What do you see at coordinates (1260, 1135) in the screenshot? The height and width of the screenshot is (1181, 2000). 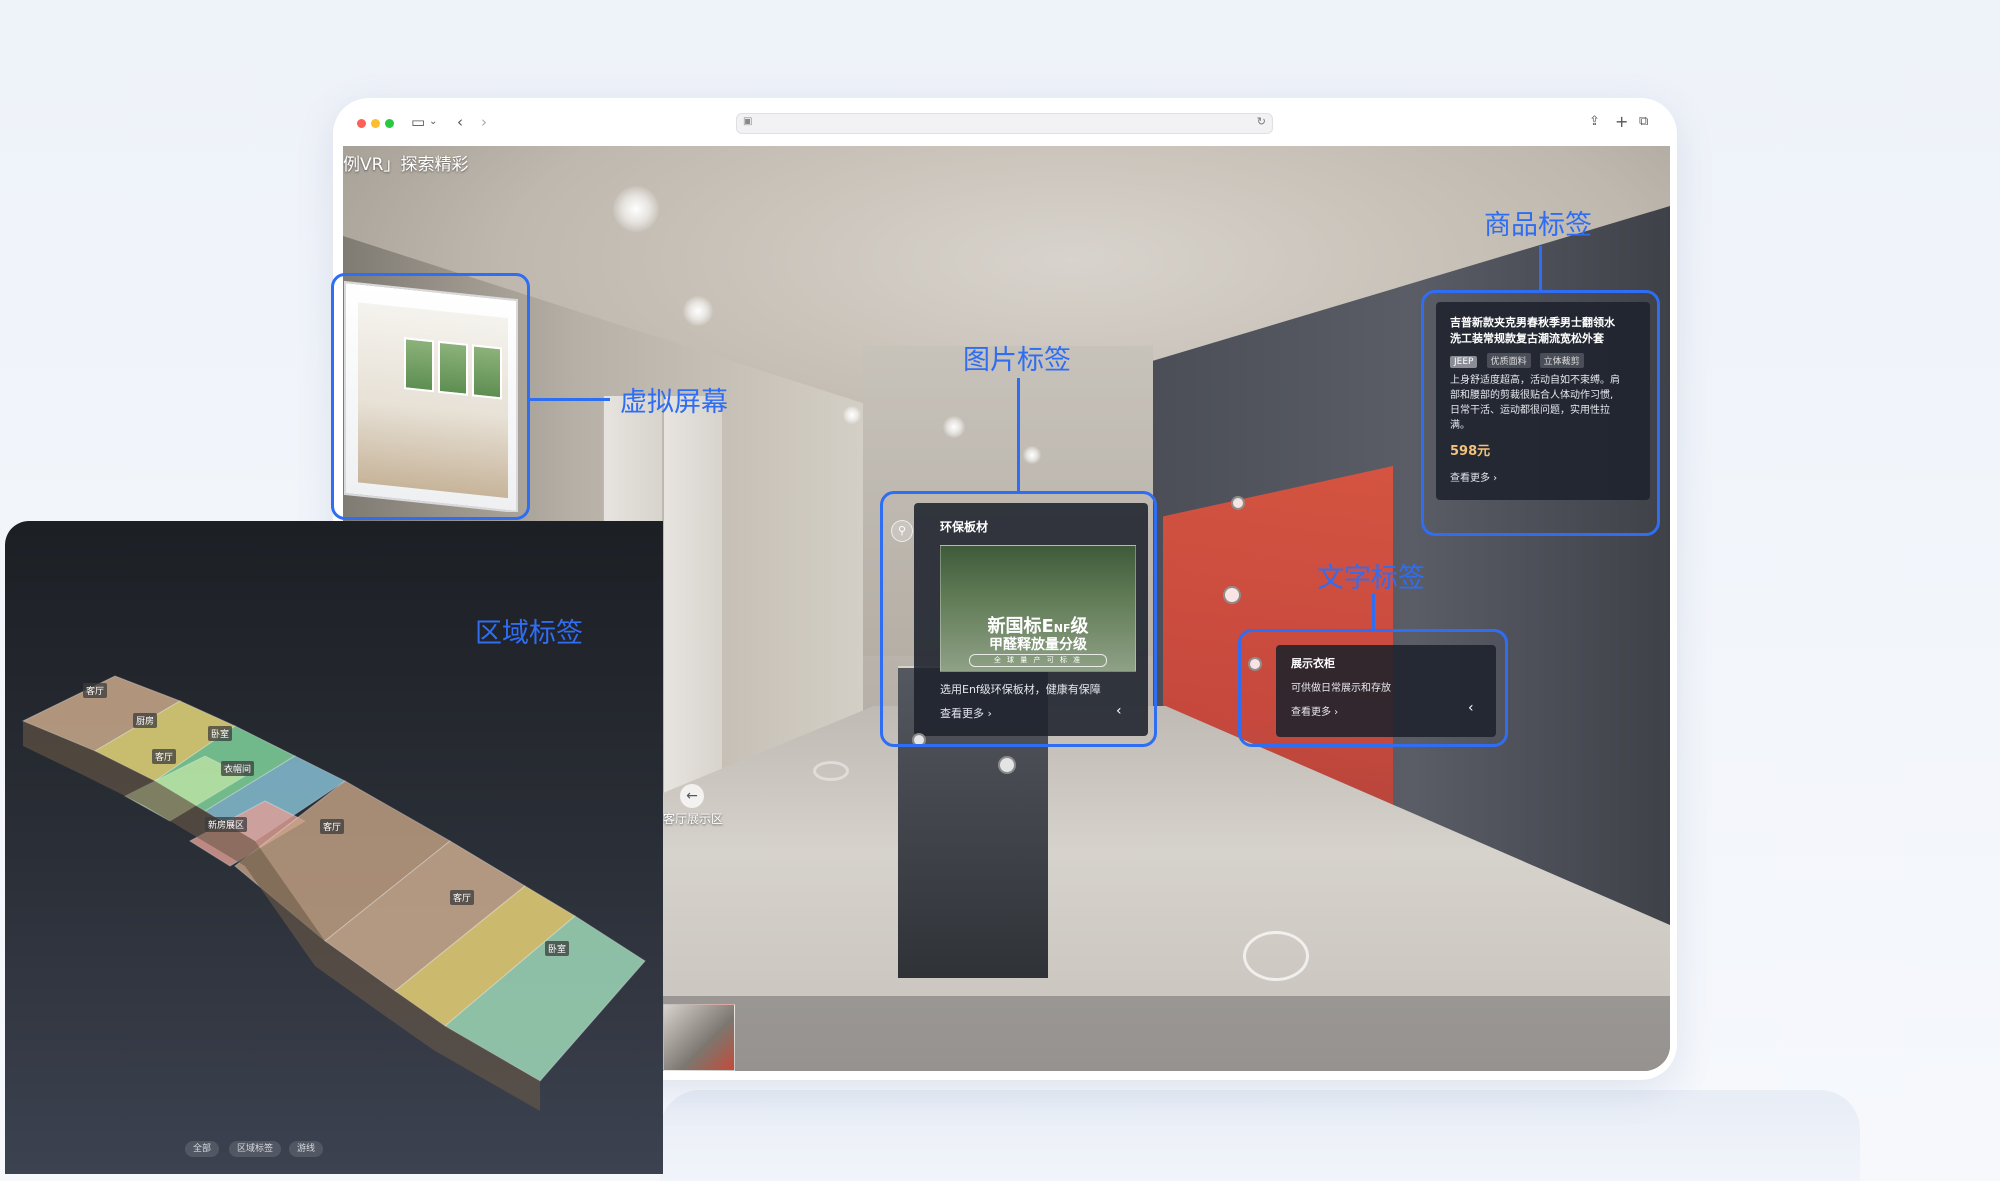 I see `background-plate` at bounding box center [1260, 1135].